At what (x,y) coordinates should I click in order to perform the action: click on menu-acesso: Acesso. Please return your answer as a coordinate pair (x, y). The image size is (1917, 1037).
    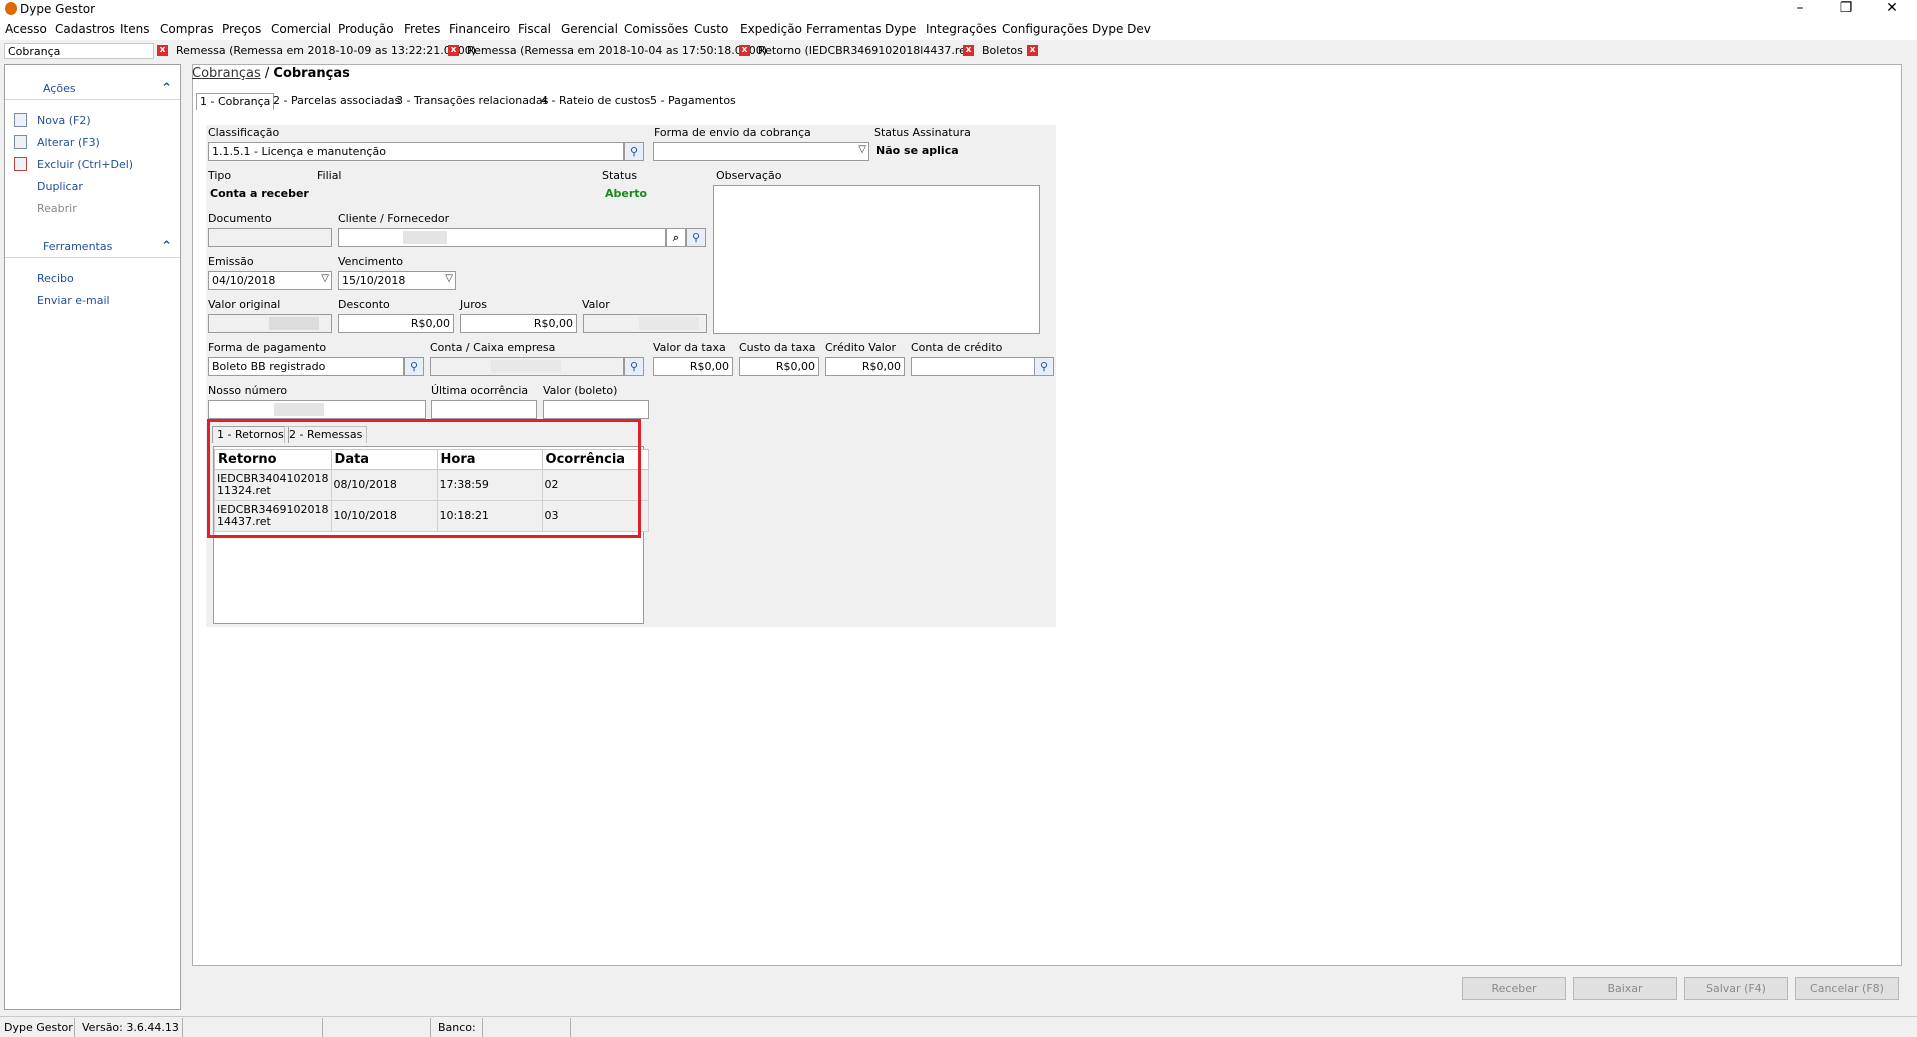
    Looking at the image, I should click on (26, 29).